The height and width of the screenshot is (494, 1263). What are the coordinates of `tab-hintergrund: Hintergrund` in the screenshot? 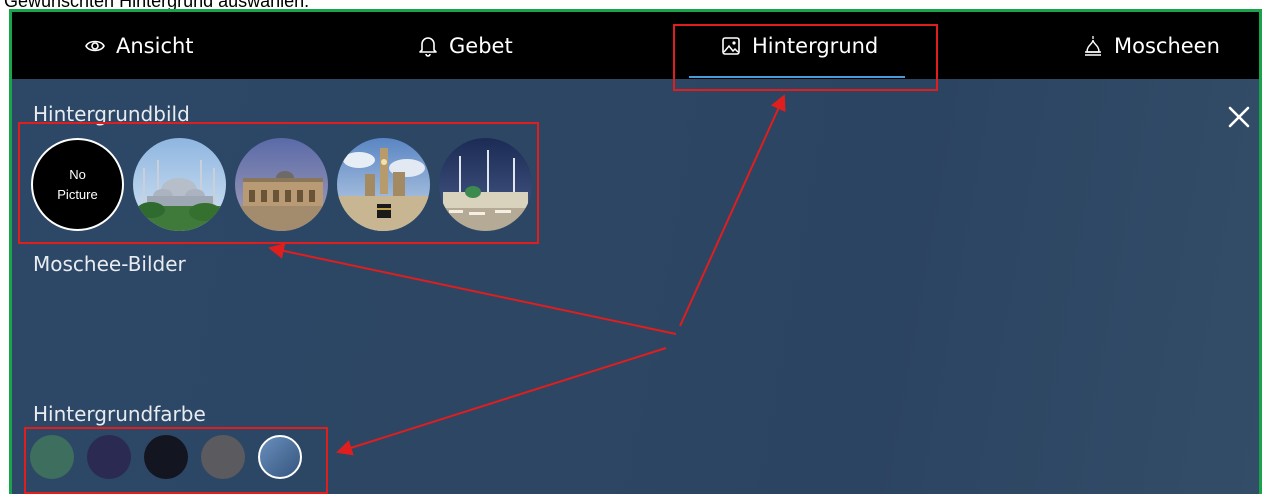 It's located at (799, 45).